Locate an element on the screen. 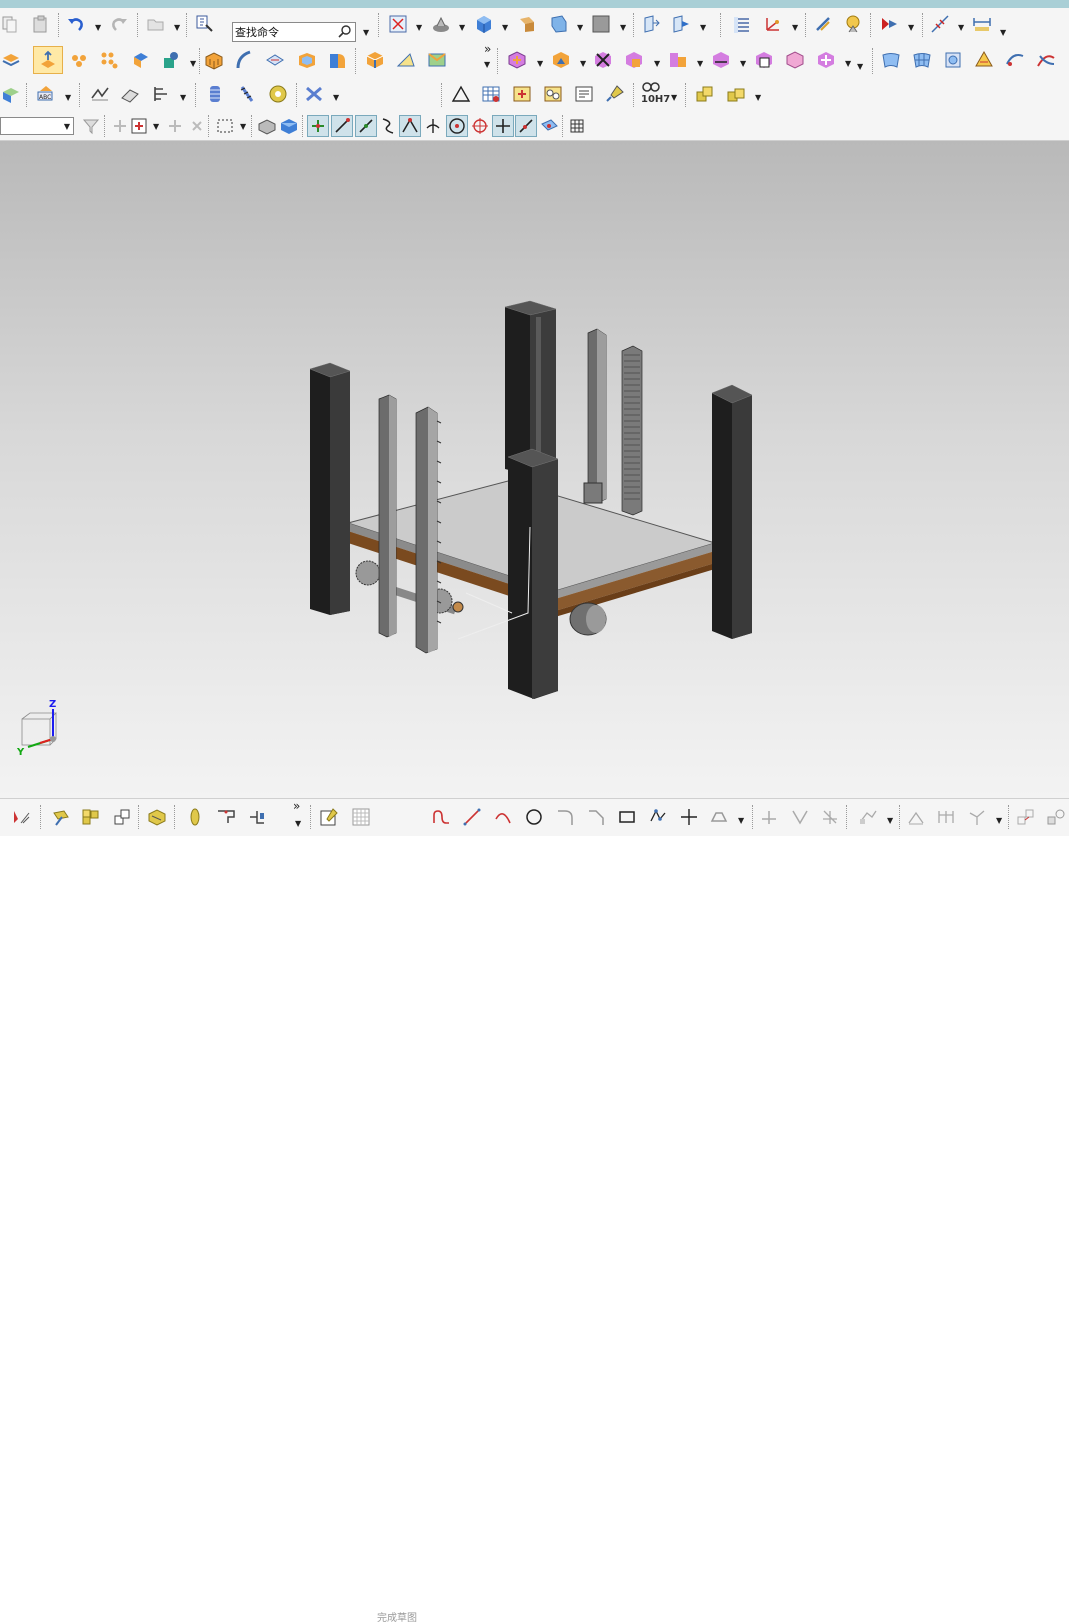  sketch-icon is located at coordinates (329, 817).